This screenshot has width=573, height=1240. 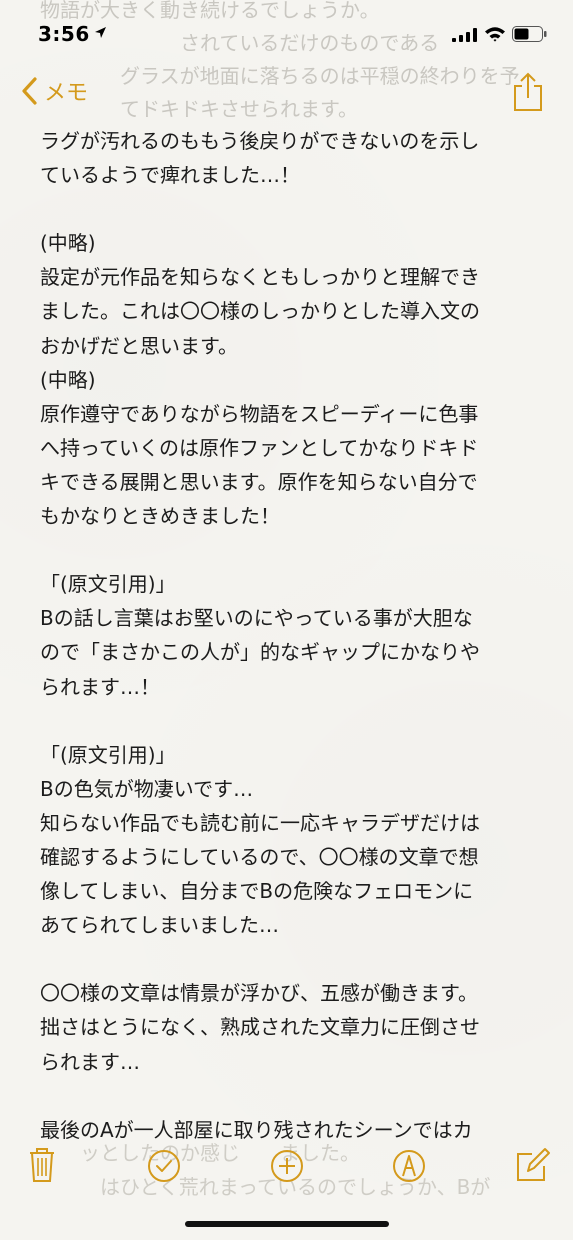 I want to click on cellular-signal-icon, so click(x=464, y=35).